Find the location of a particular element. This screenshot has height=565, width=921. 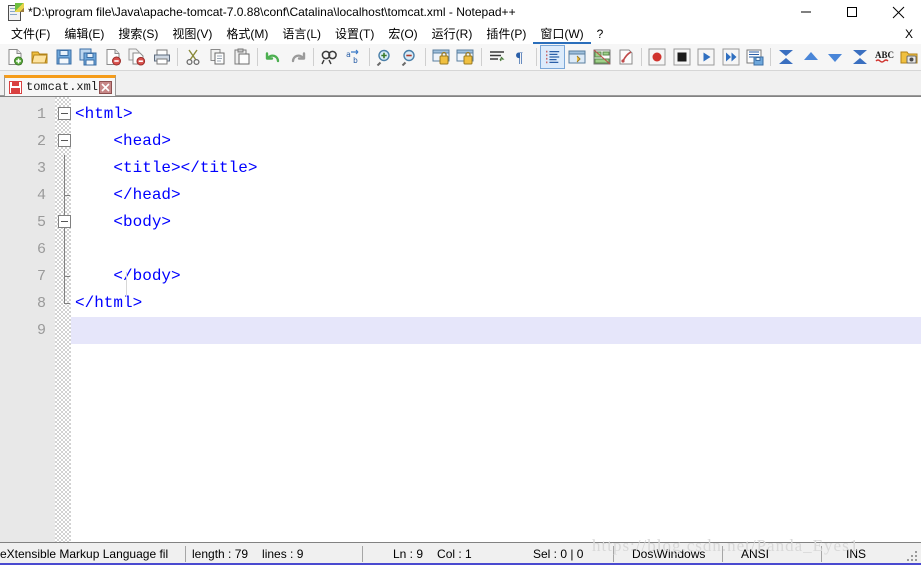

menu-view: 视图(V) is located at coordinates (192, 34).